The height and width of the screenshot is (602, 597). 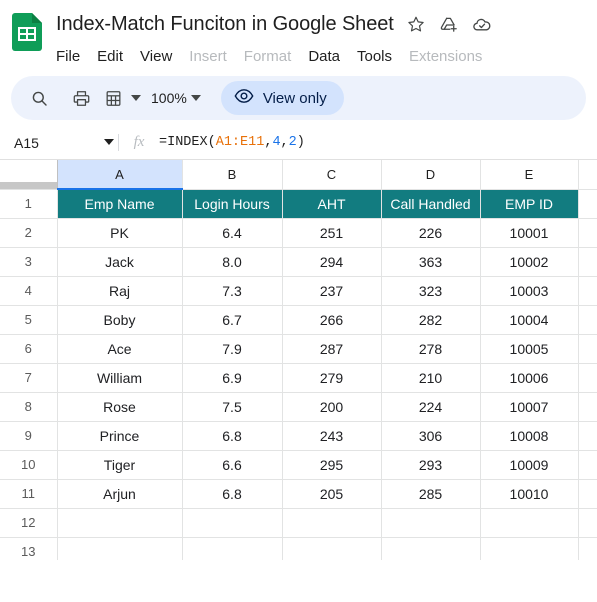 I want to click on table-header-aht: AHT, so click(x=332, y=204).